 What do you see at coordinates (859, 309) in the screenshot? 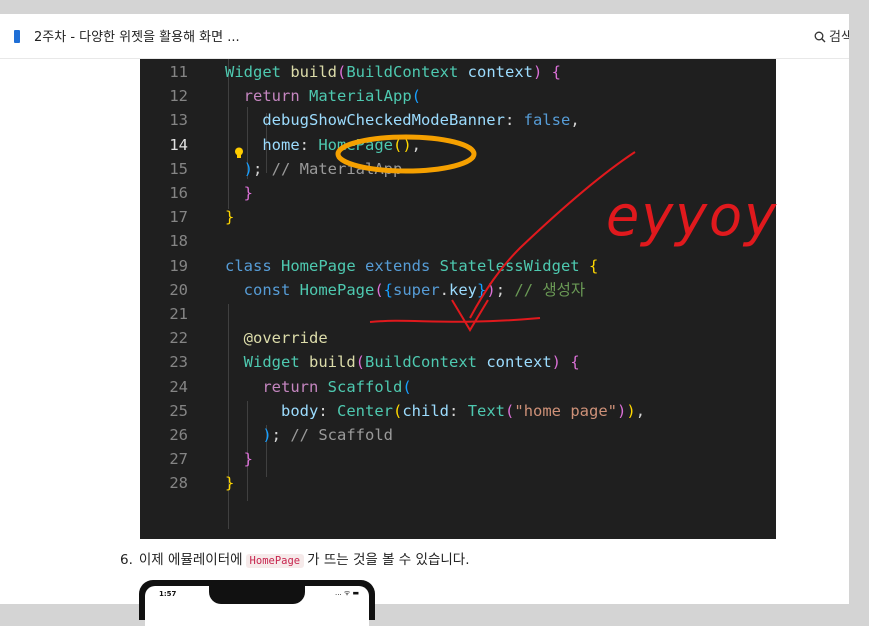
I see `scrollbar` at bounding box center [859, 309].